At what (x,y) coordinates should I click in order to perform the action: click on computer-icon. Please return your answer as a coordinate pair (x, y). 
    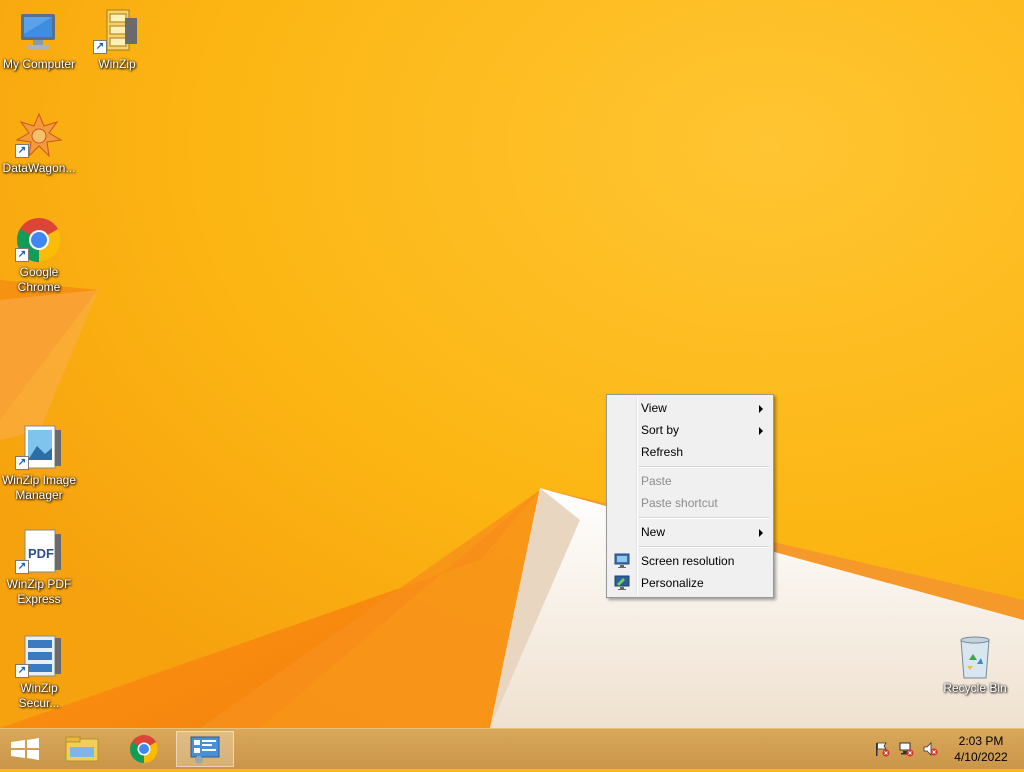
    Looking at the image, I should click on (39, 32).